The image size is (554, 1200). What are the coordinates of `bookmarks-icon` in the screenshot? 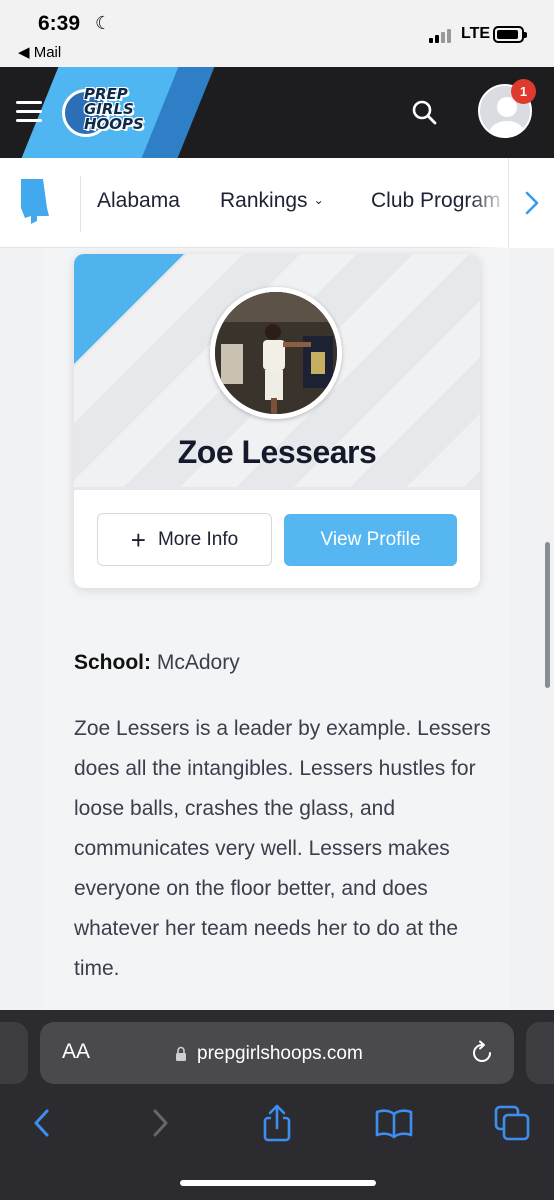 It's located at (394, 1123).